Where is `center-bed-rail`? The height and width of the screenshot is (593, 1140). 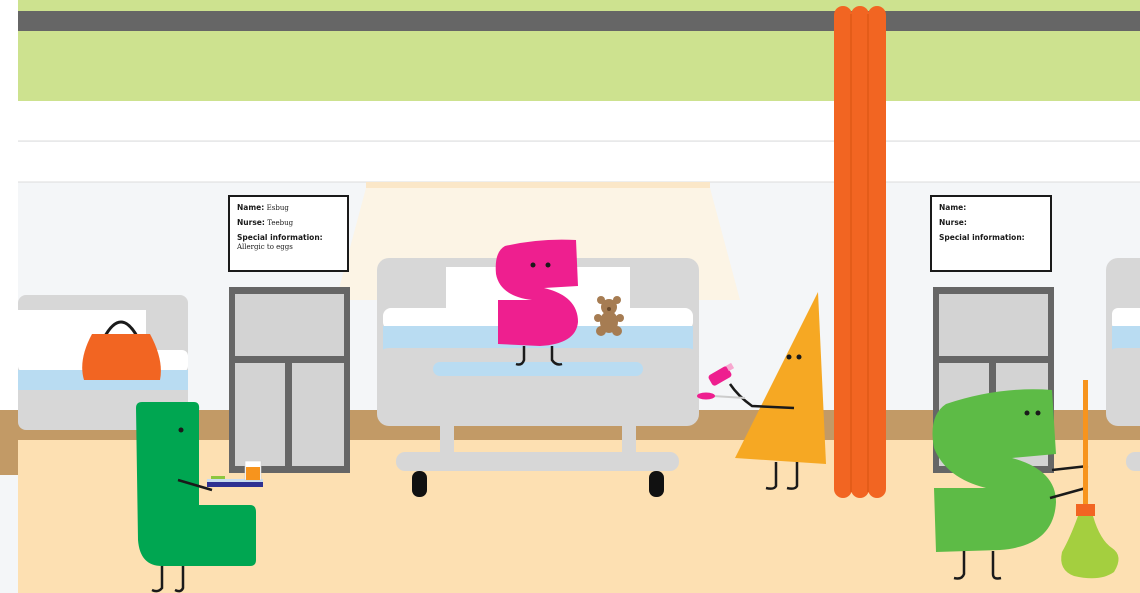
center-bed-rail is located at coordinates (538, 369).